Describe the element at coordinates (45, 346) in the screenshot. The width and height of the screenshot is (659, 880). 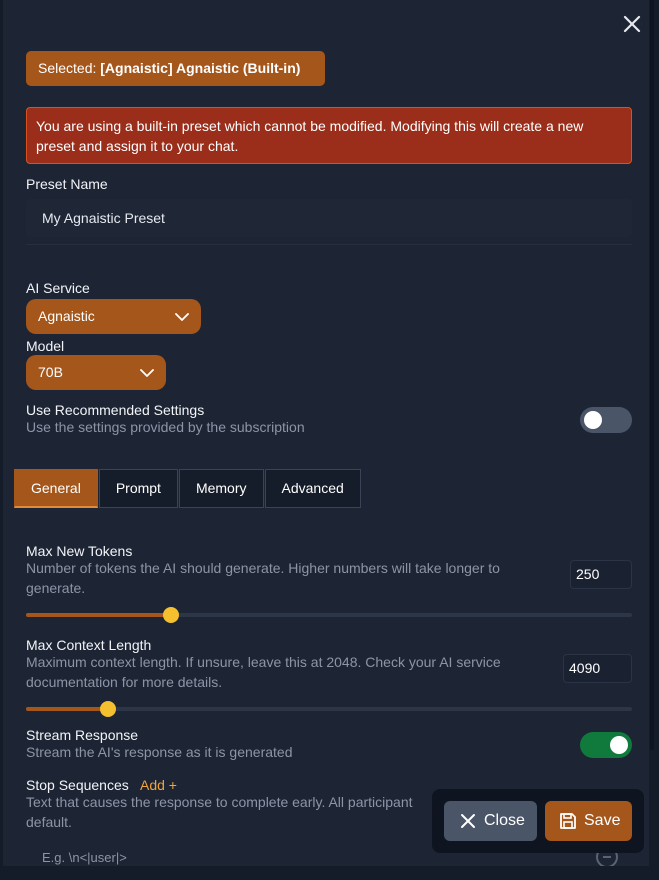
I see `model-label: Model` at that location.